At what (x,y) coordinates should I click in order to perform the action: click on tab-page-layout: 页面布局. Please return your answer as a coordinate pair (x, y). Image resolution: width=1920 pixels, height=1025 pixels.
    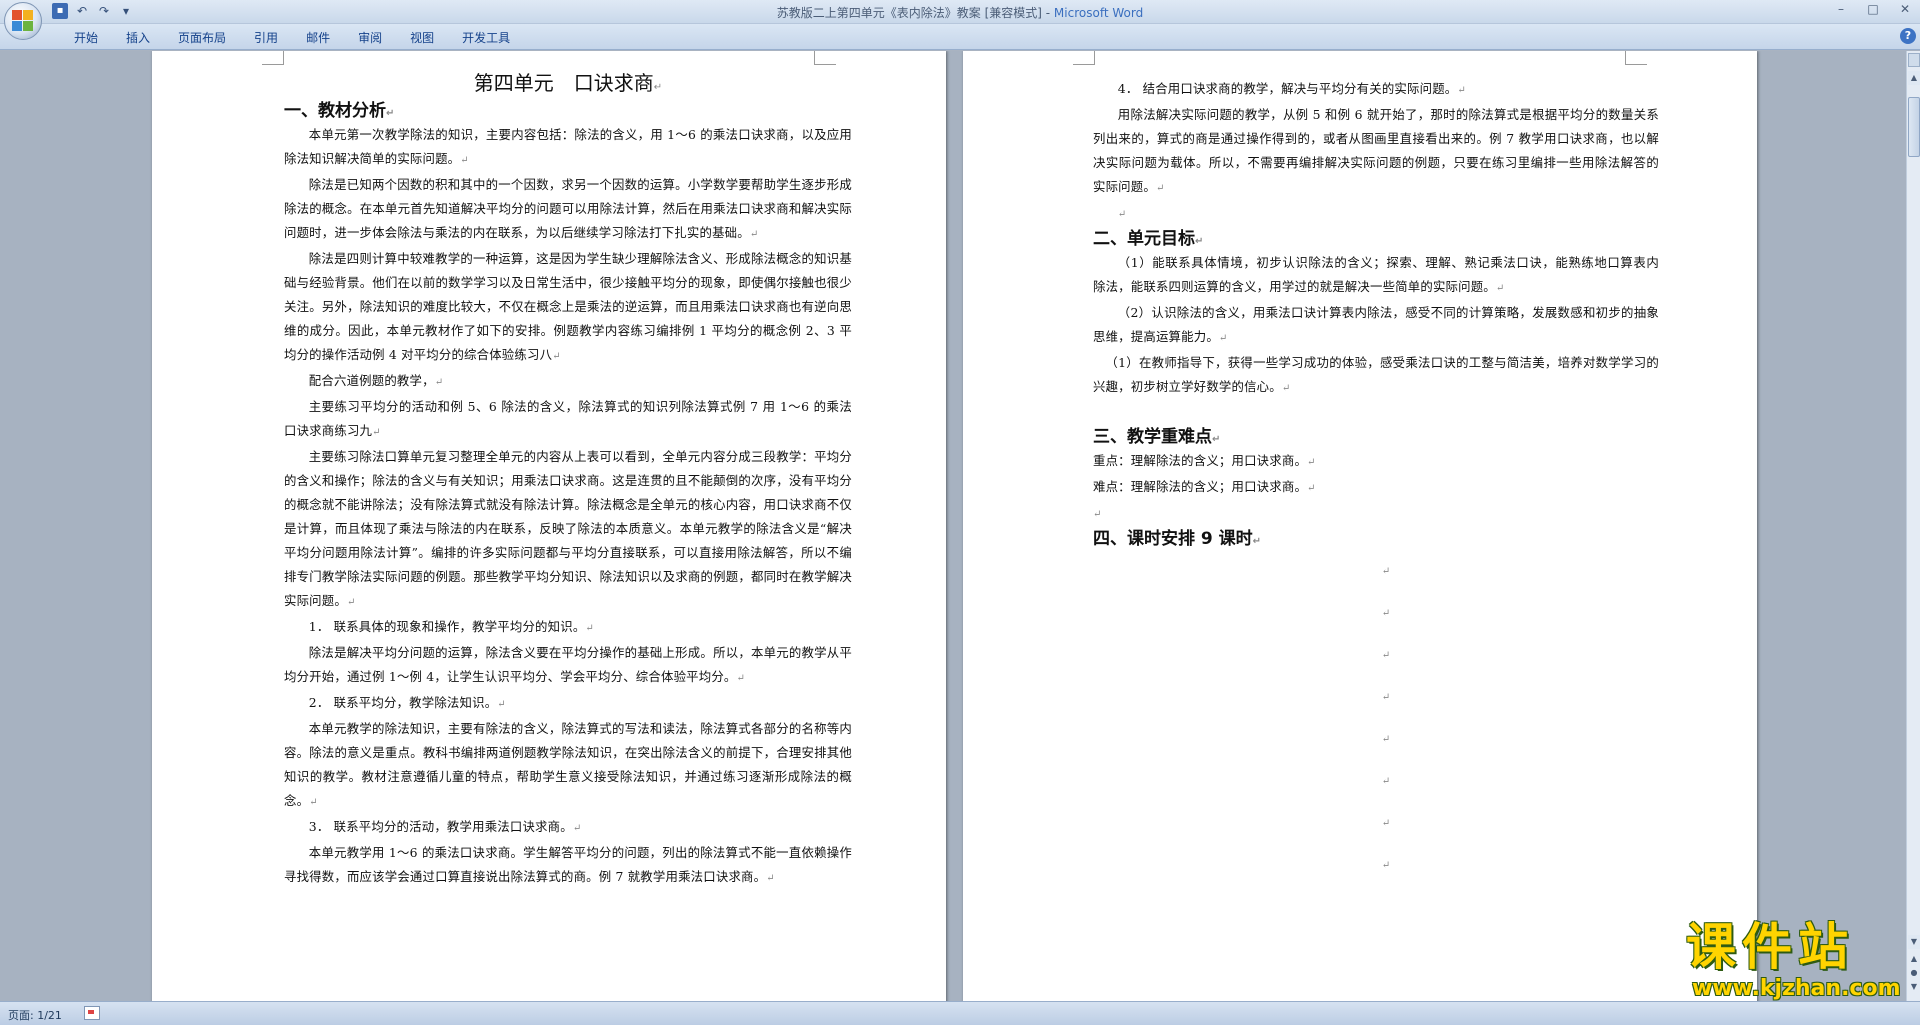
    Looking at the image, I should click on (202, 38).